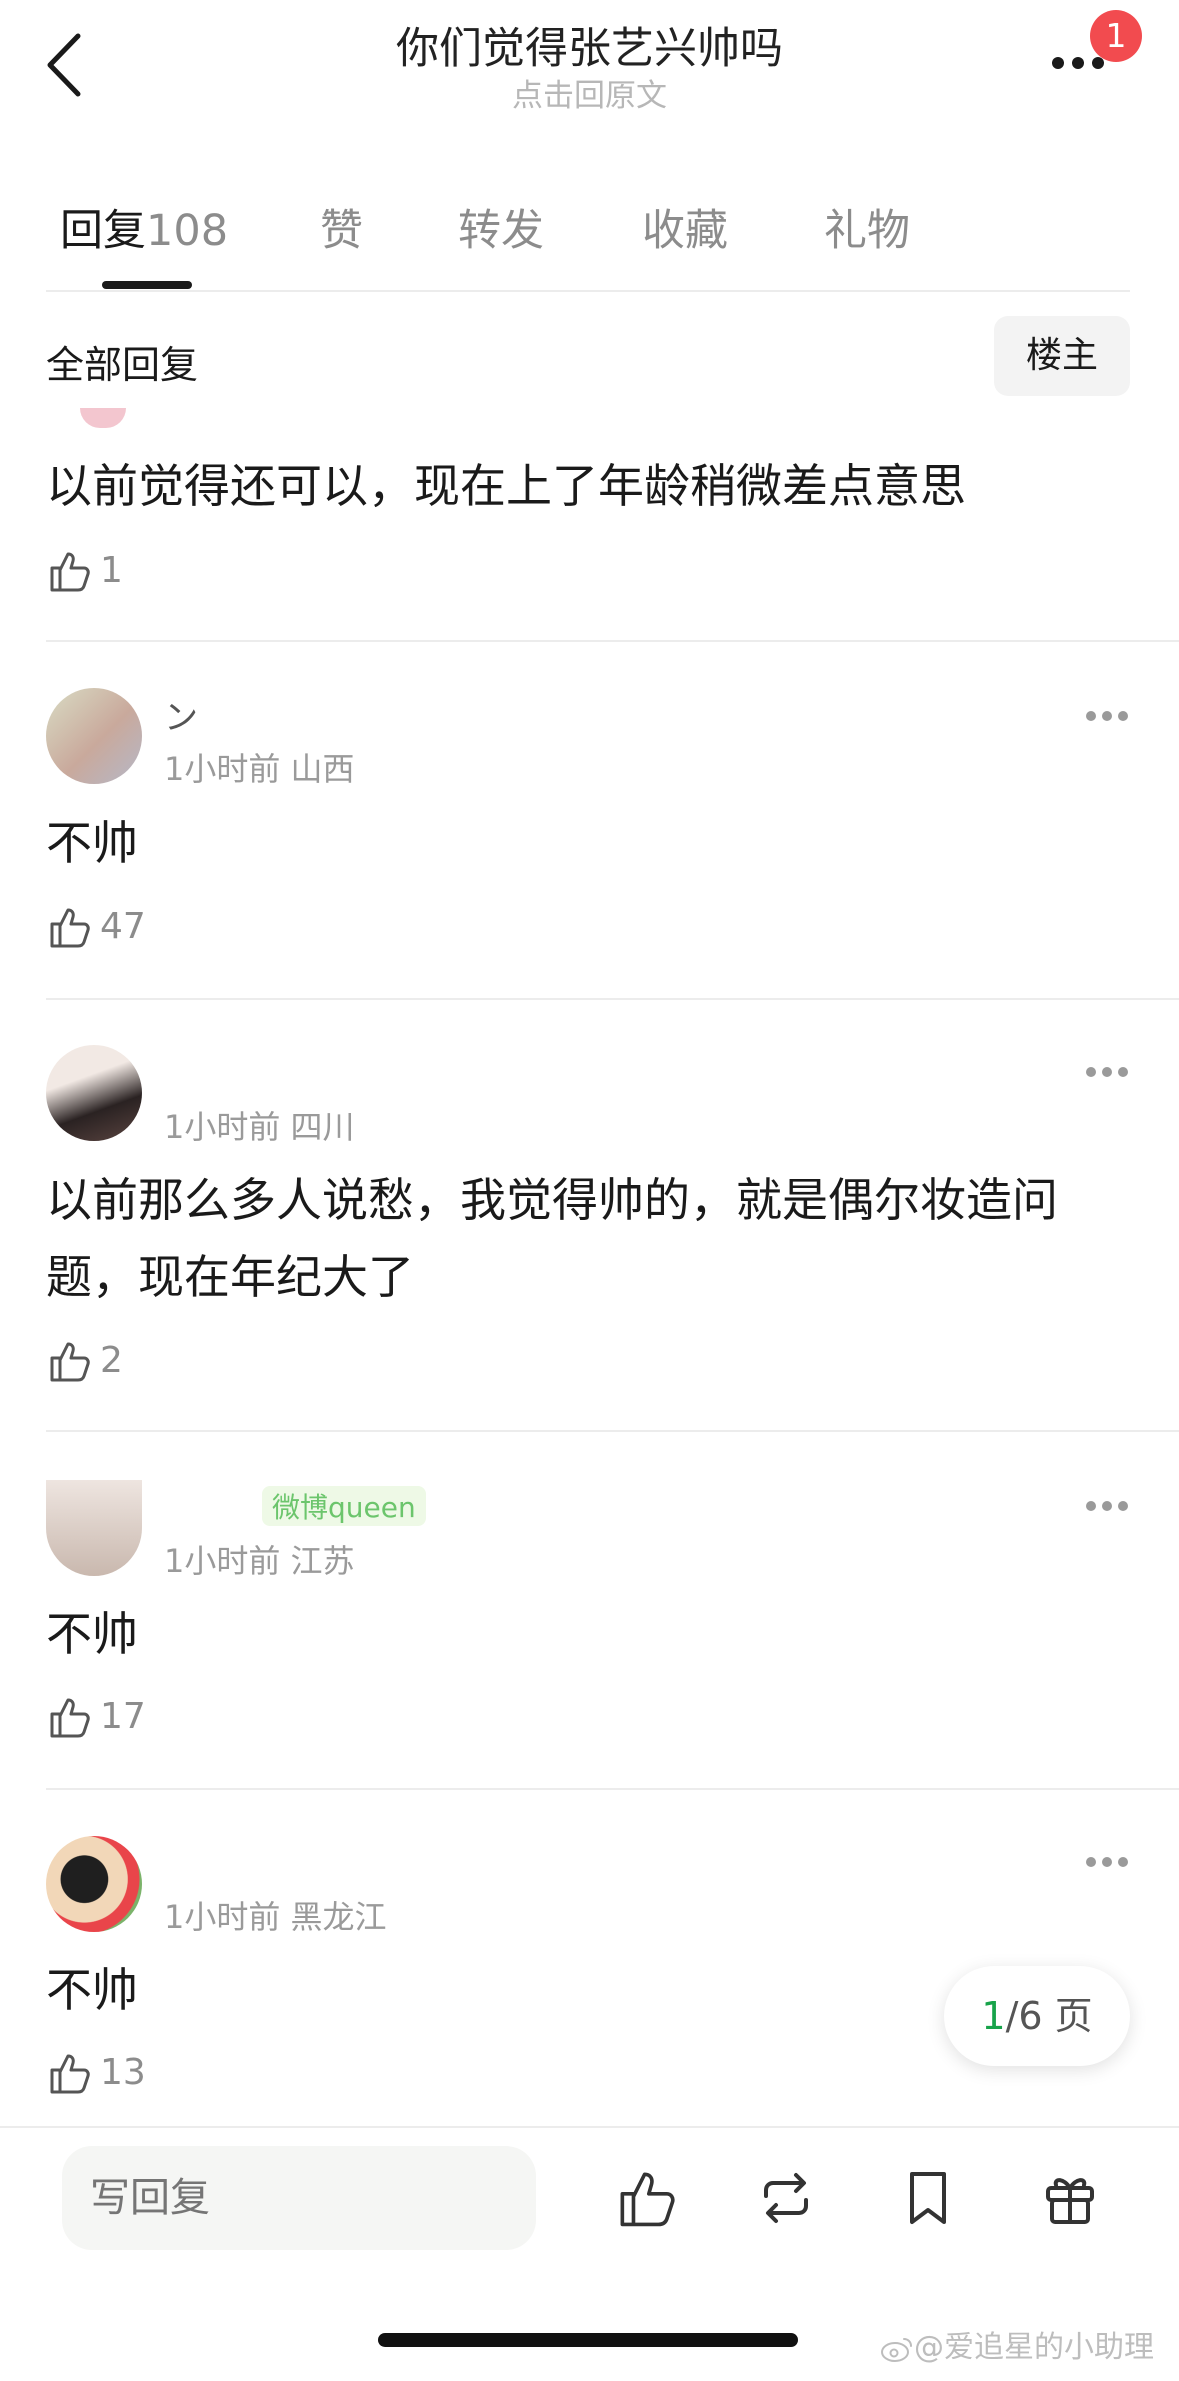  What do you see at coordinates (506, 486) in the screenshot?
I see `reply-text: 以前觉得还可以，现在上了年龄稍微差点意思` at bounding box center [506, 486].